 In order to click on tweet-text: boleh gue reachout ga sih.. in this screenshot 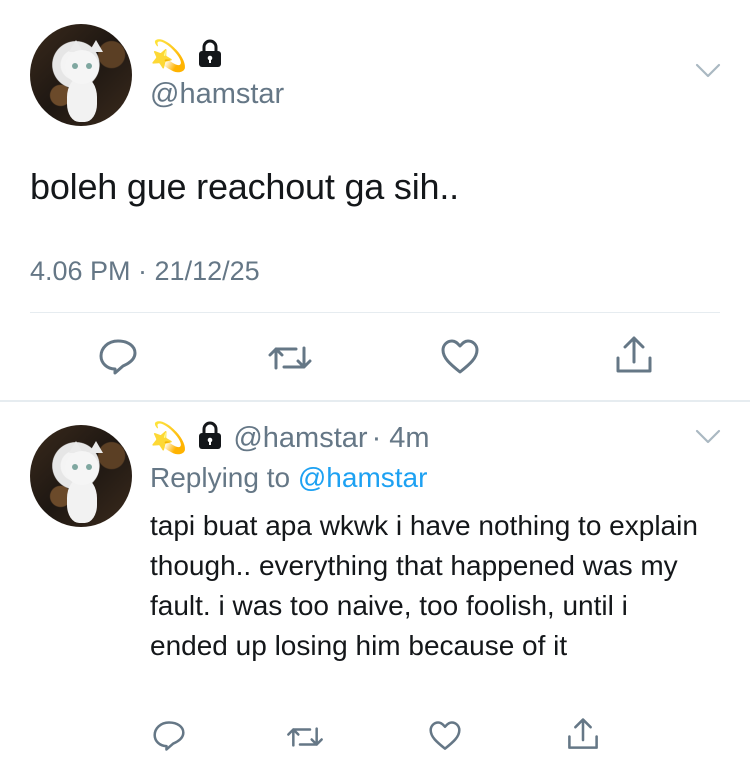, I will do `click(244, 186)`.